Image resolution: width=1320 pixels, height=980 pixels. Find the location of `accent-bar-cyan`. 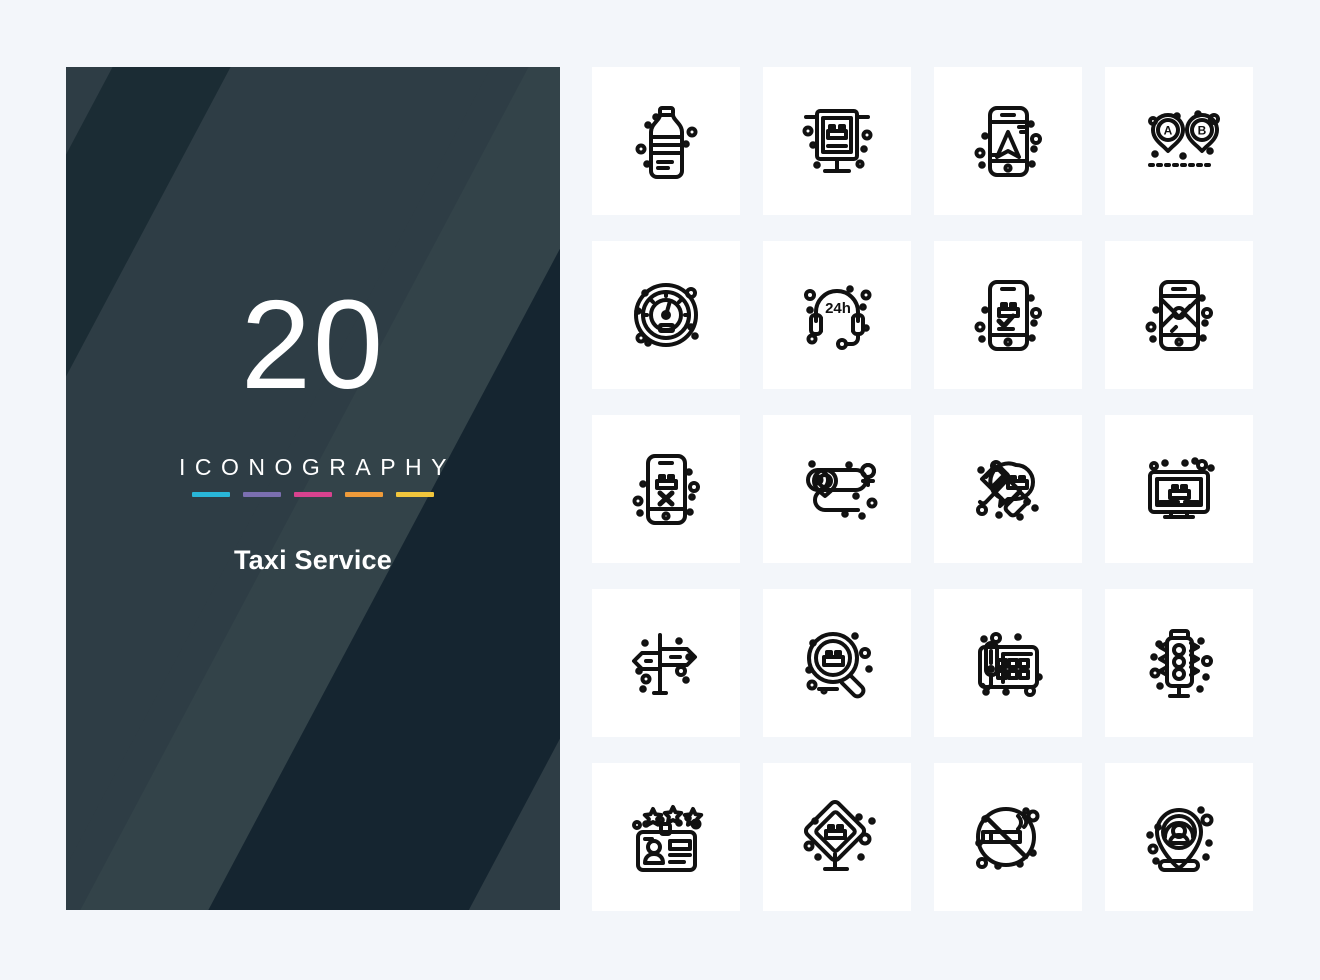

accent-bar-cyan is located at coordinates (211, 494).